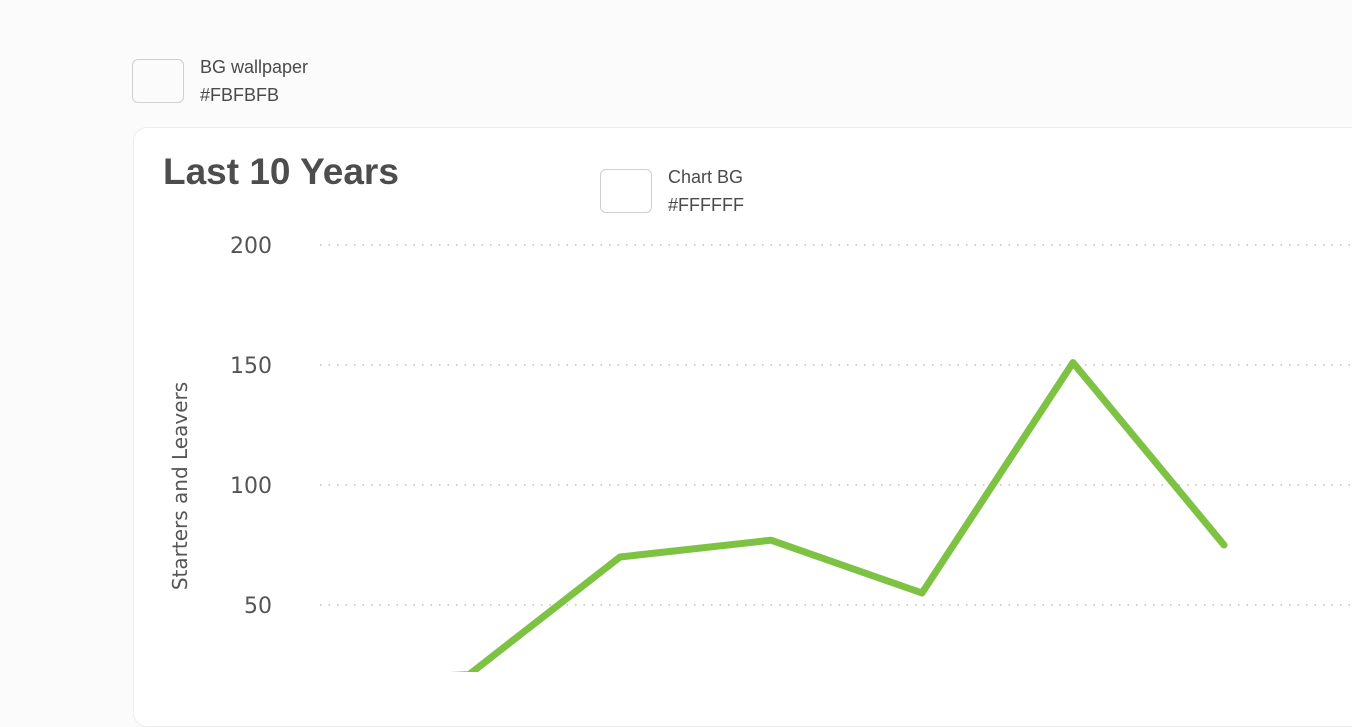 The image size is (1352, 727). Describe the element at coordinates (180, 486) in the screenshot. I see `y-axis-title: Starters and Leavers` at that location.